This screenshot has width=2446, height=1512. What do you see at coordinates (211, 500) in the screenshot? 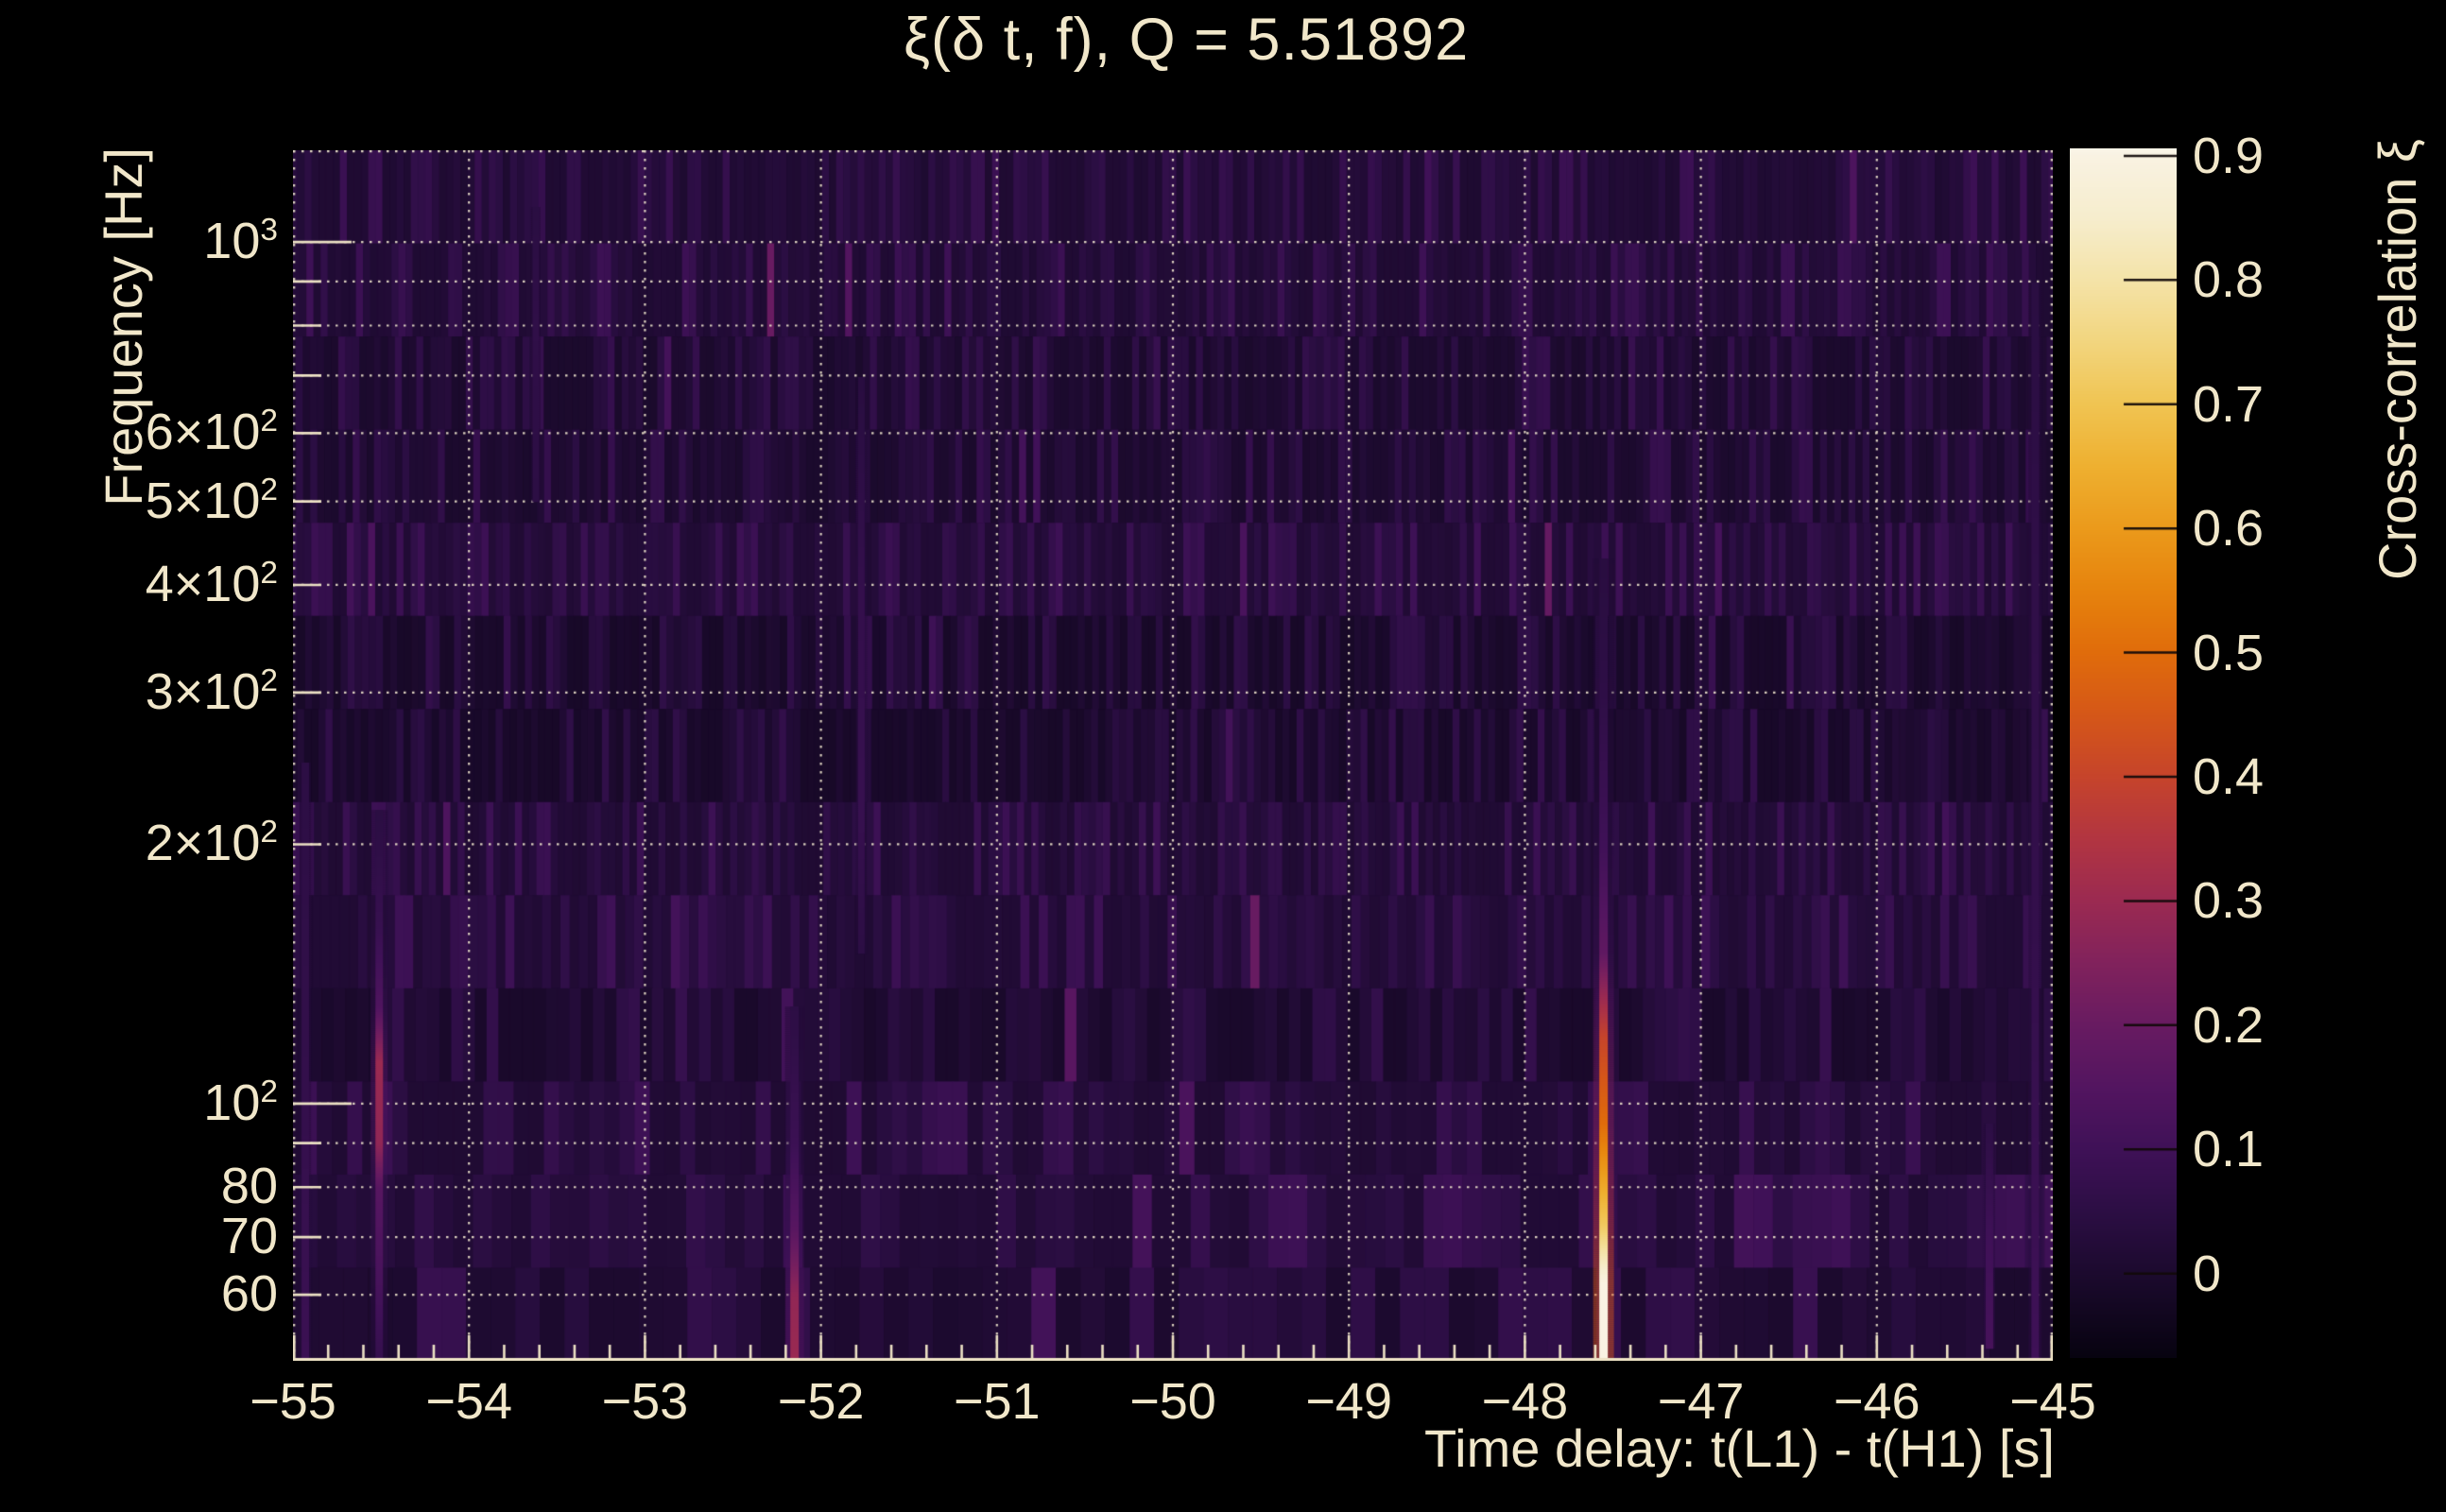
I see `y-tick-label: 5×102` at bounding box center [211, 500].